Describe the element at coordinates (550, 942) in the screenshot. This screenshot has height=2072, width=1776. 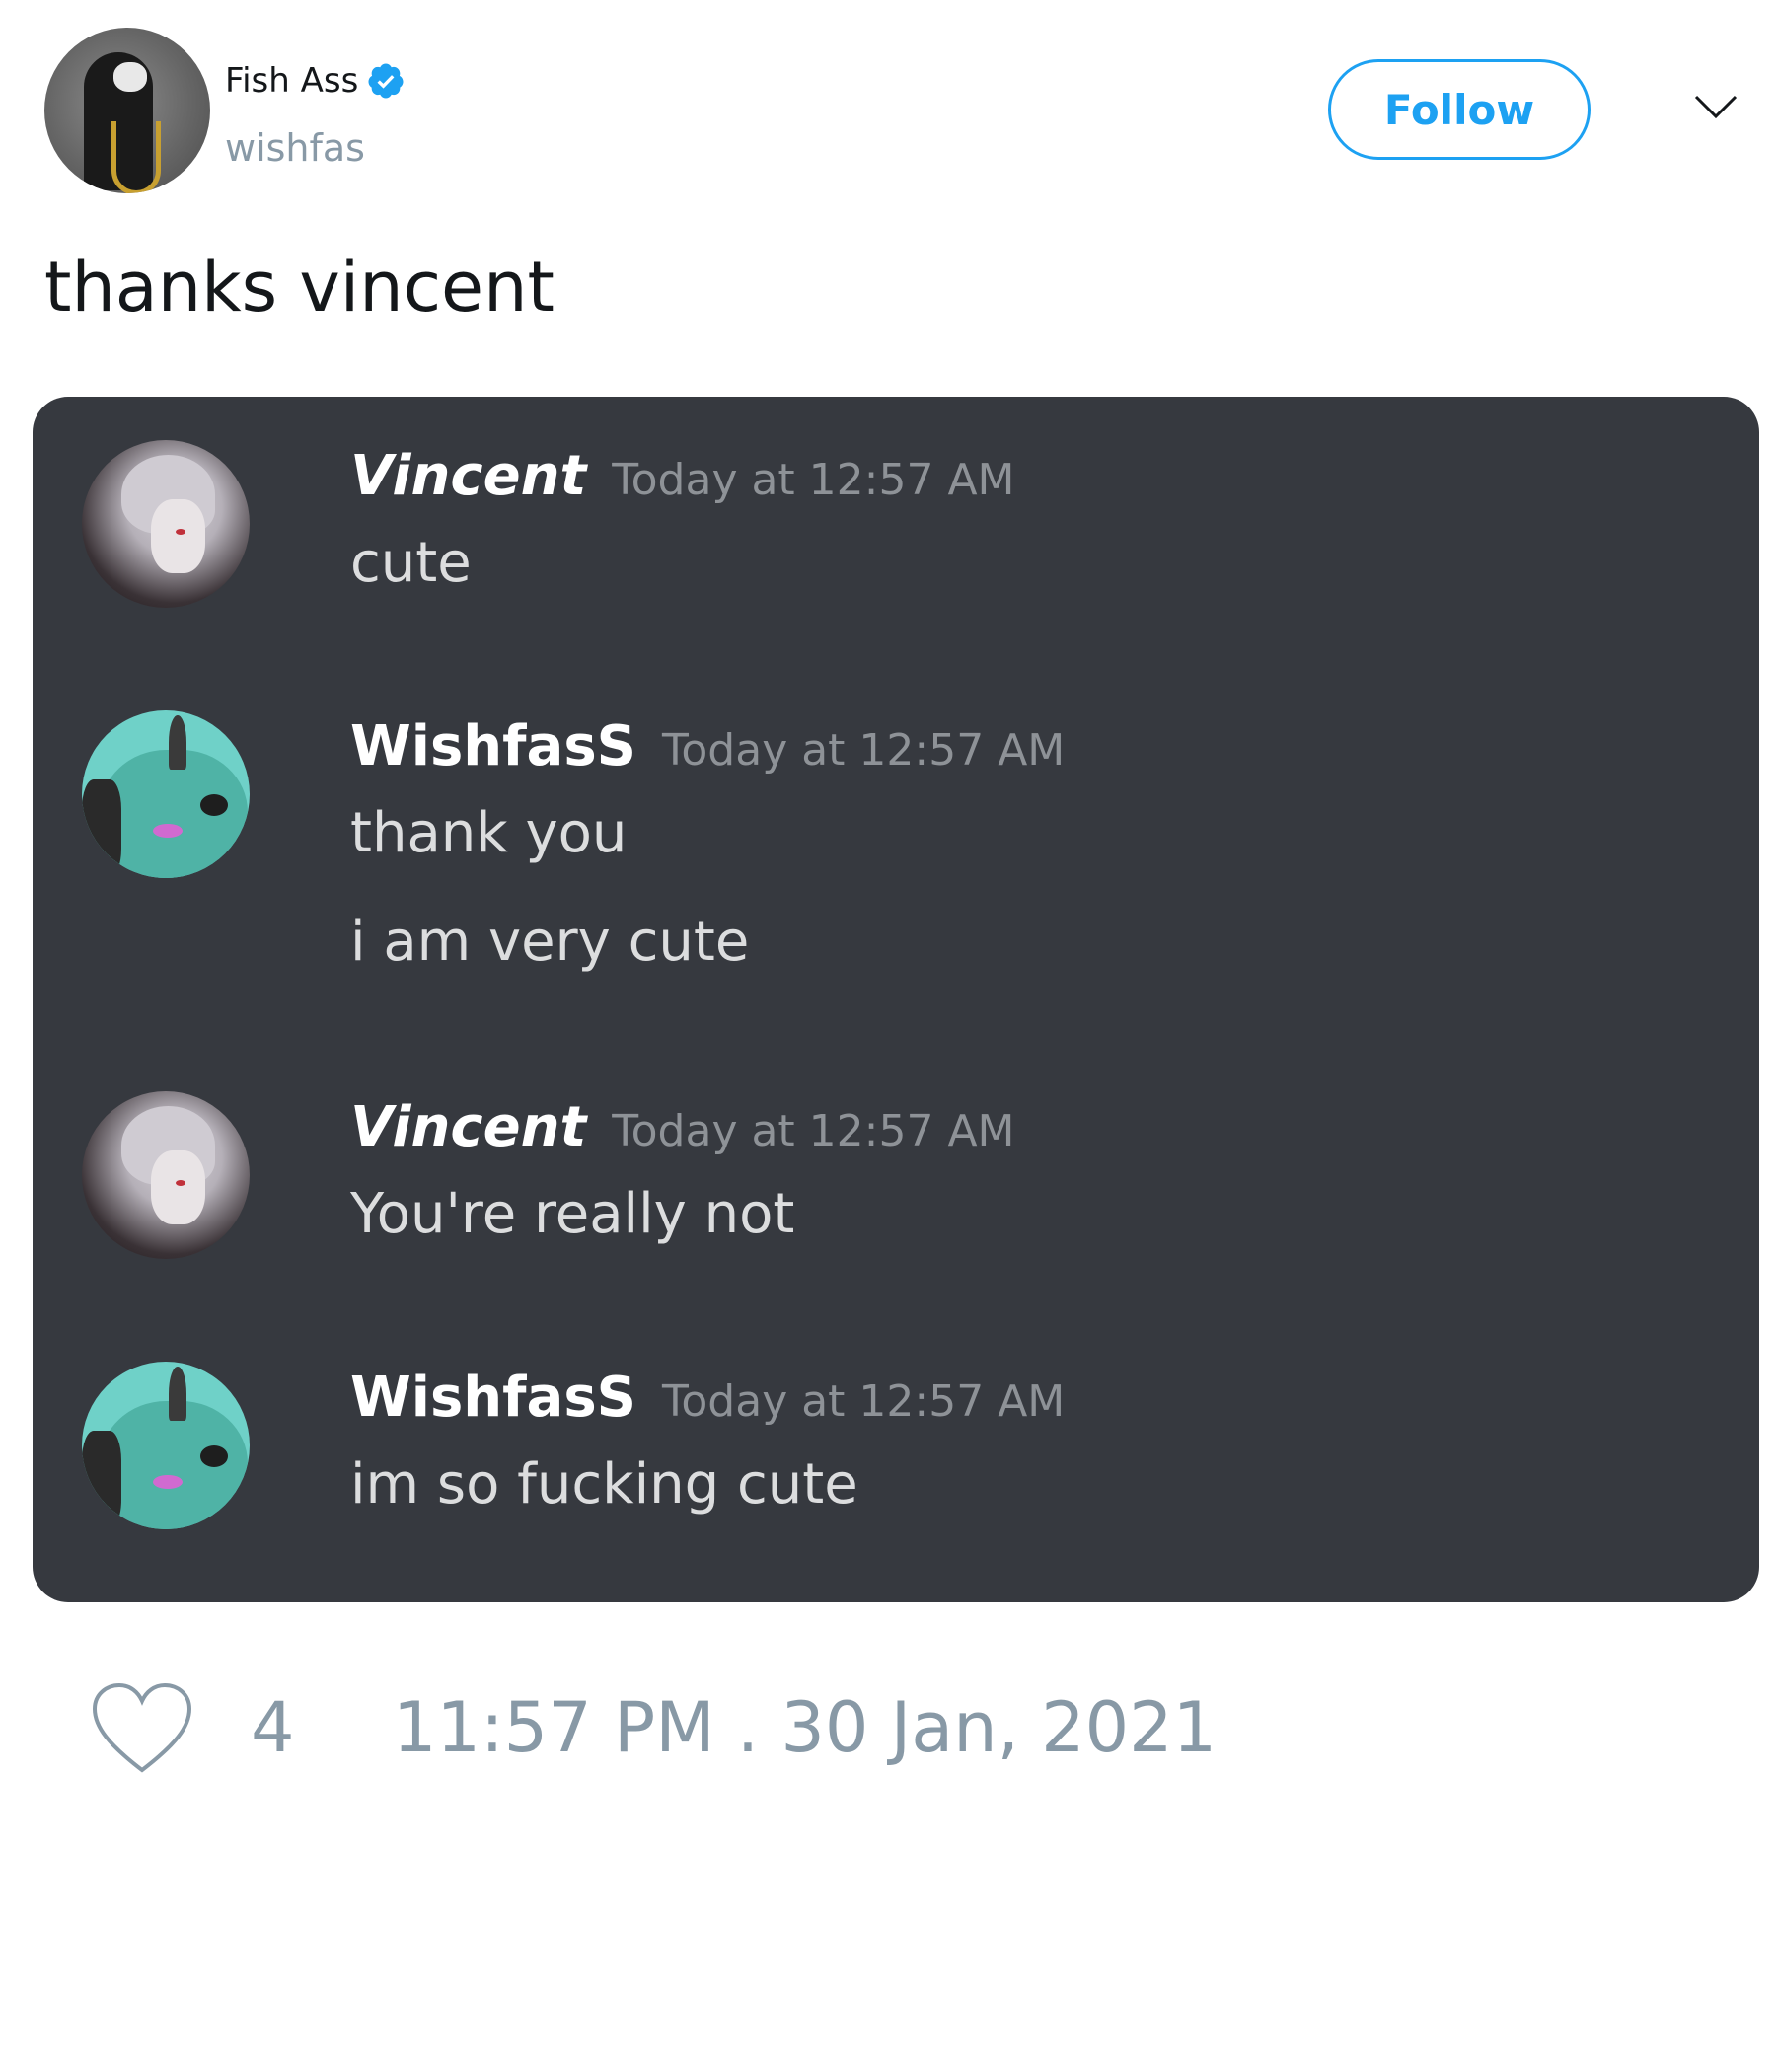
I see `message-text: i am very cute` at that location.